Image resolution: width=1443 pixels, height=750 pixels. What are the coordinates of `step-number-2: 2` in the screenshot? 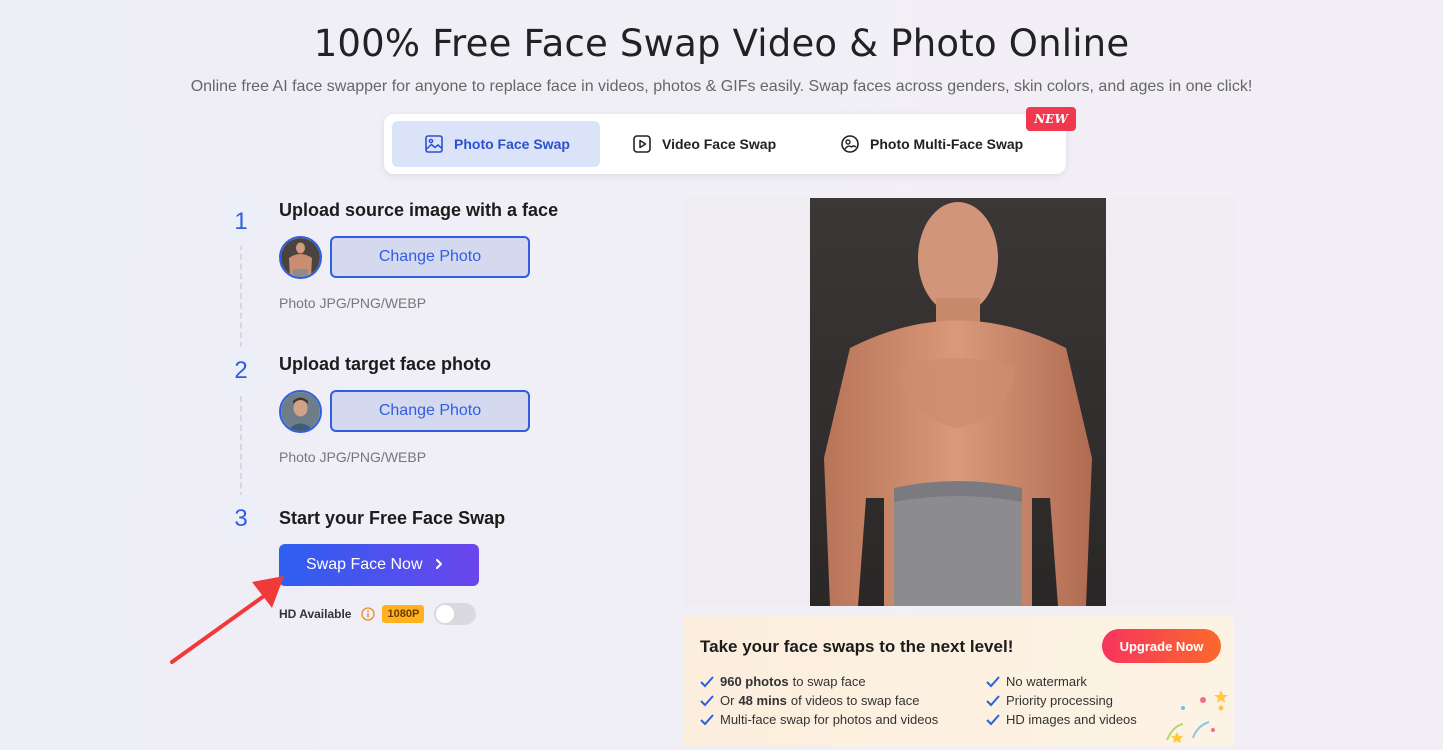 It's located at (241, 371).